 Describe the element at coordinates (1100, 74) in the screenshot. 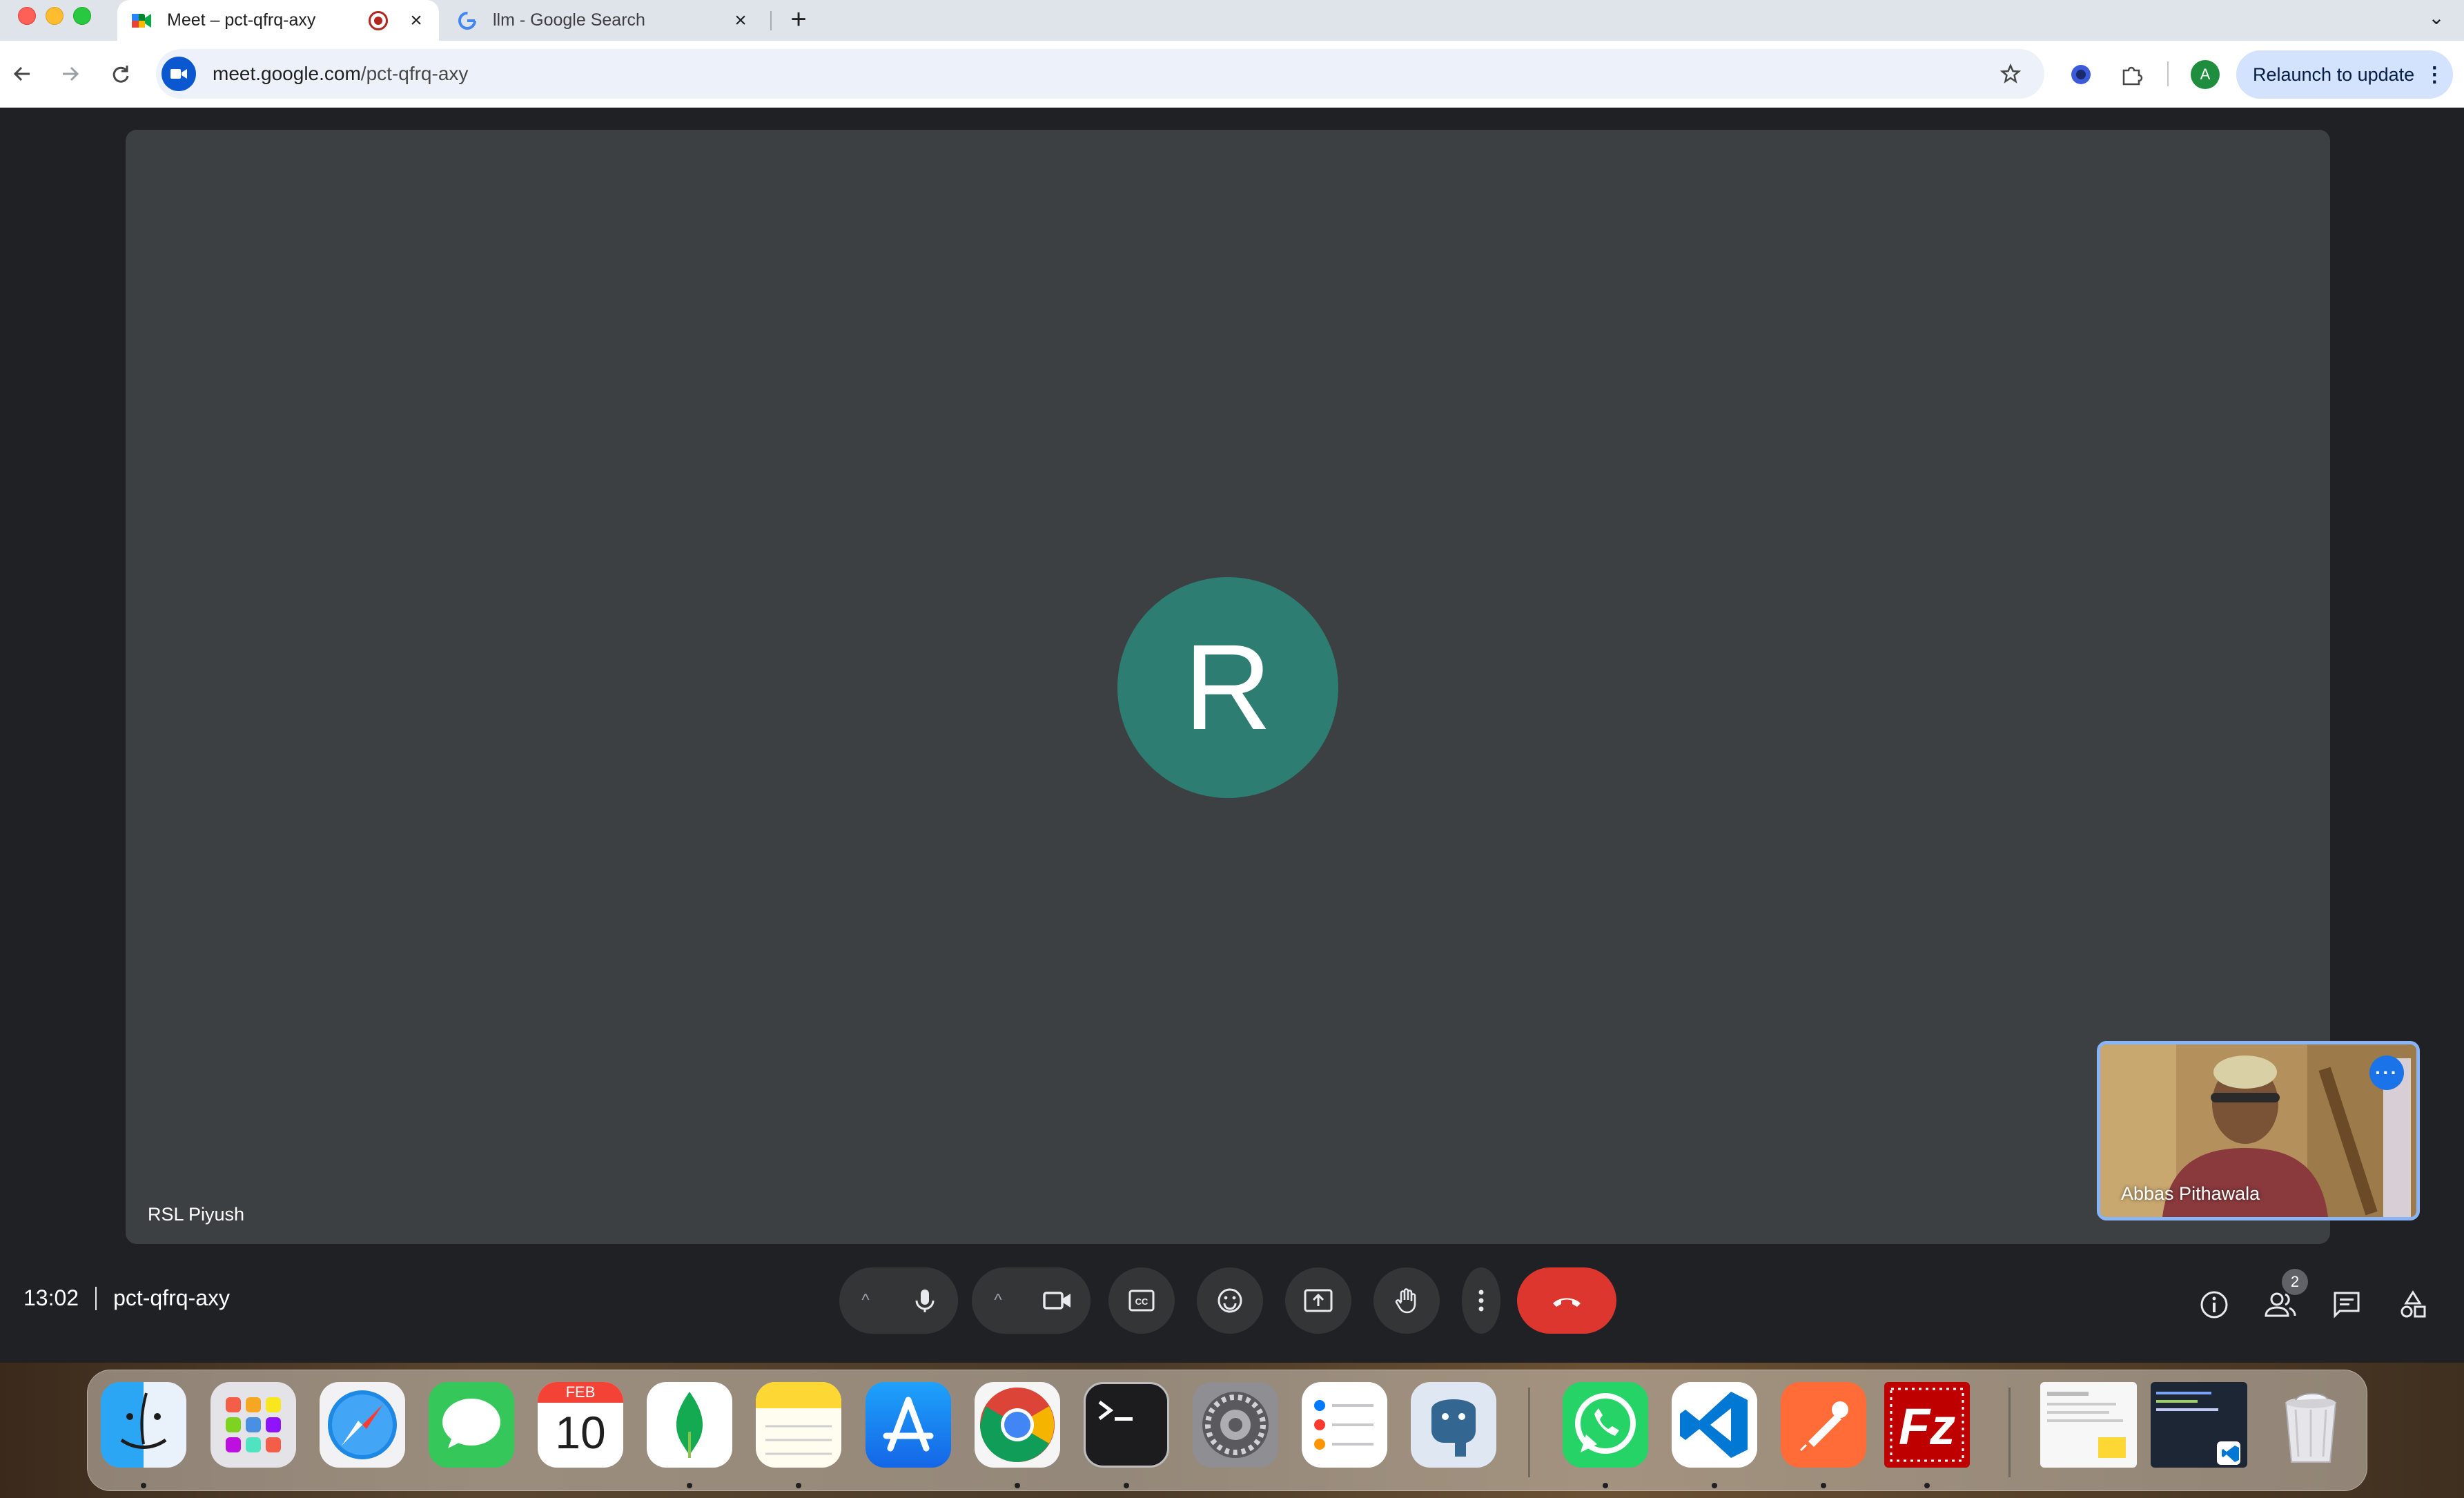

I see `address-bar: meet.google.com/pct-qfrq-axy` at that location.